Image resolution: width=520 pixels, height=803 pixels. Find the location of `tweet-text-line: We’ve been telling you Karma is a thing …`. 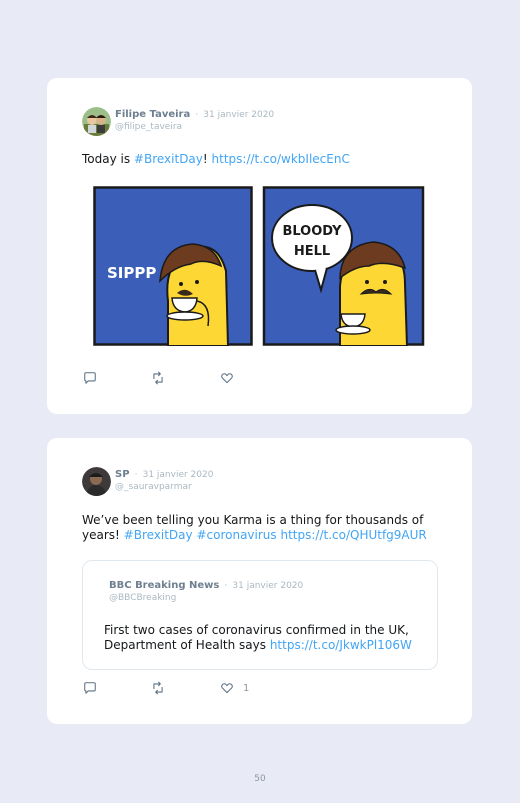

tweet-text-line: We’ve been telling you Karma is a thing … is located at coordinates (253, 520).